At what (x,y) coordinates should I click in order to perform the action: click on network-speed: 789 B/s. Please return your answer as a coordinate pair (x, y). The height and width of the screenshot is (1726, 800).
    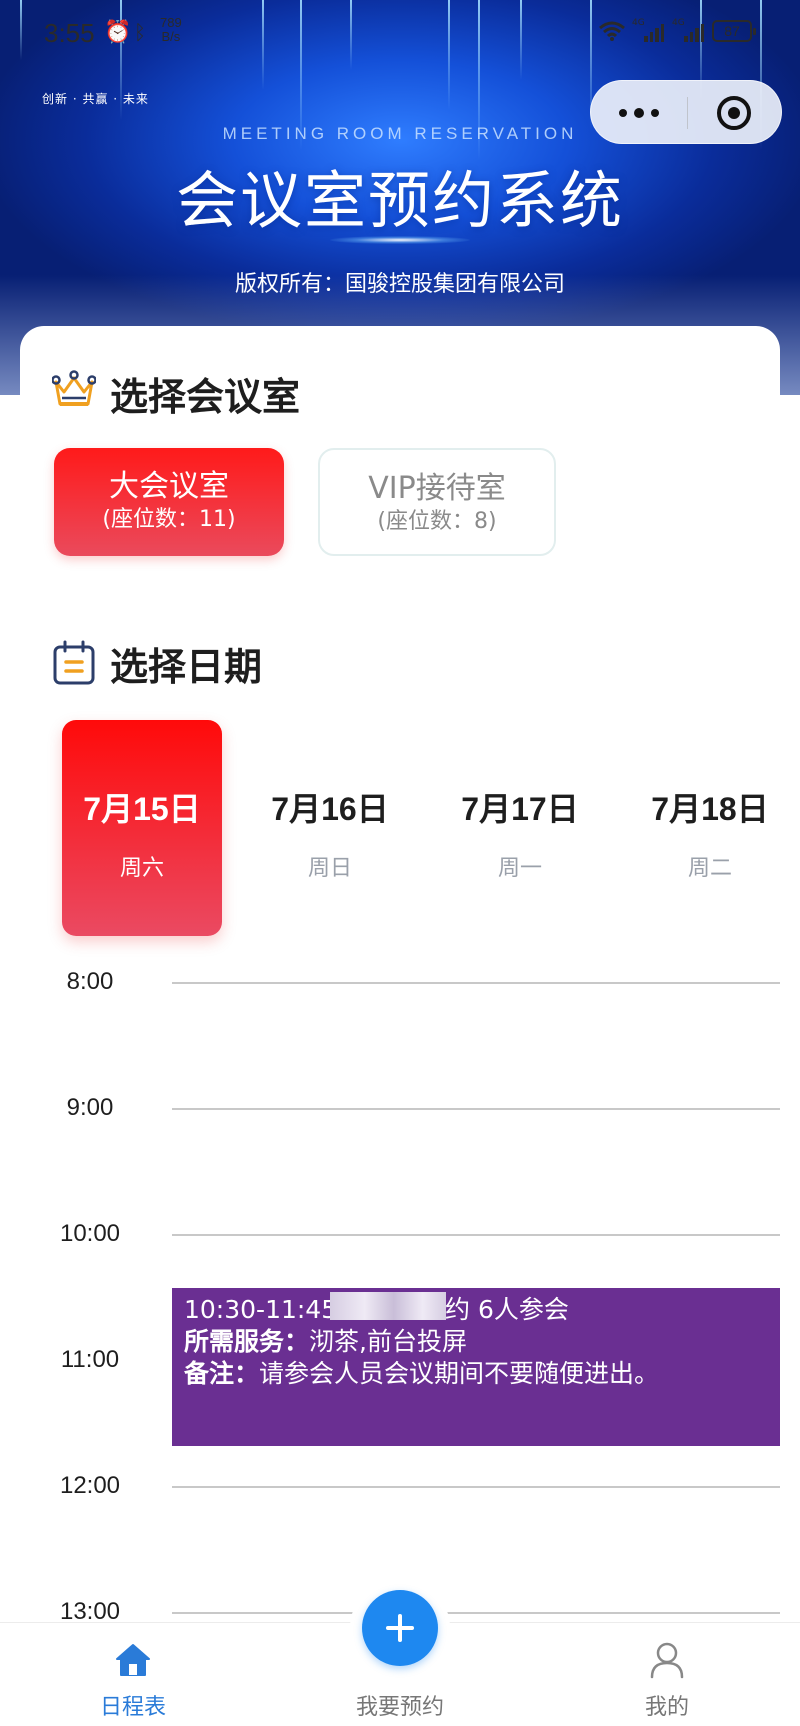
    Looking at the image, I should click on (171, 30).